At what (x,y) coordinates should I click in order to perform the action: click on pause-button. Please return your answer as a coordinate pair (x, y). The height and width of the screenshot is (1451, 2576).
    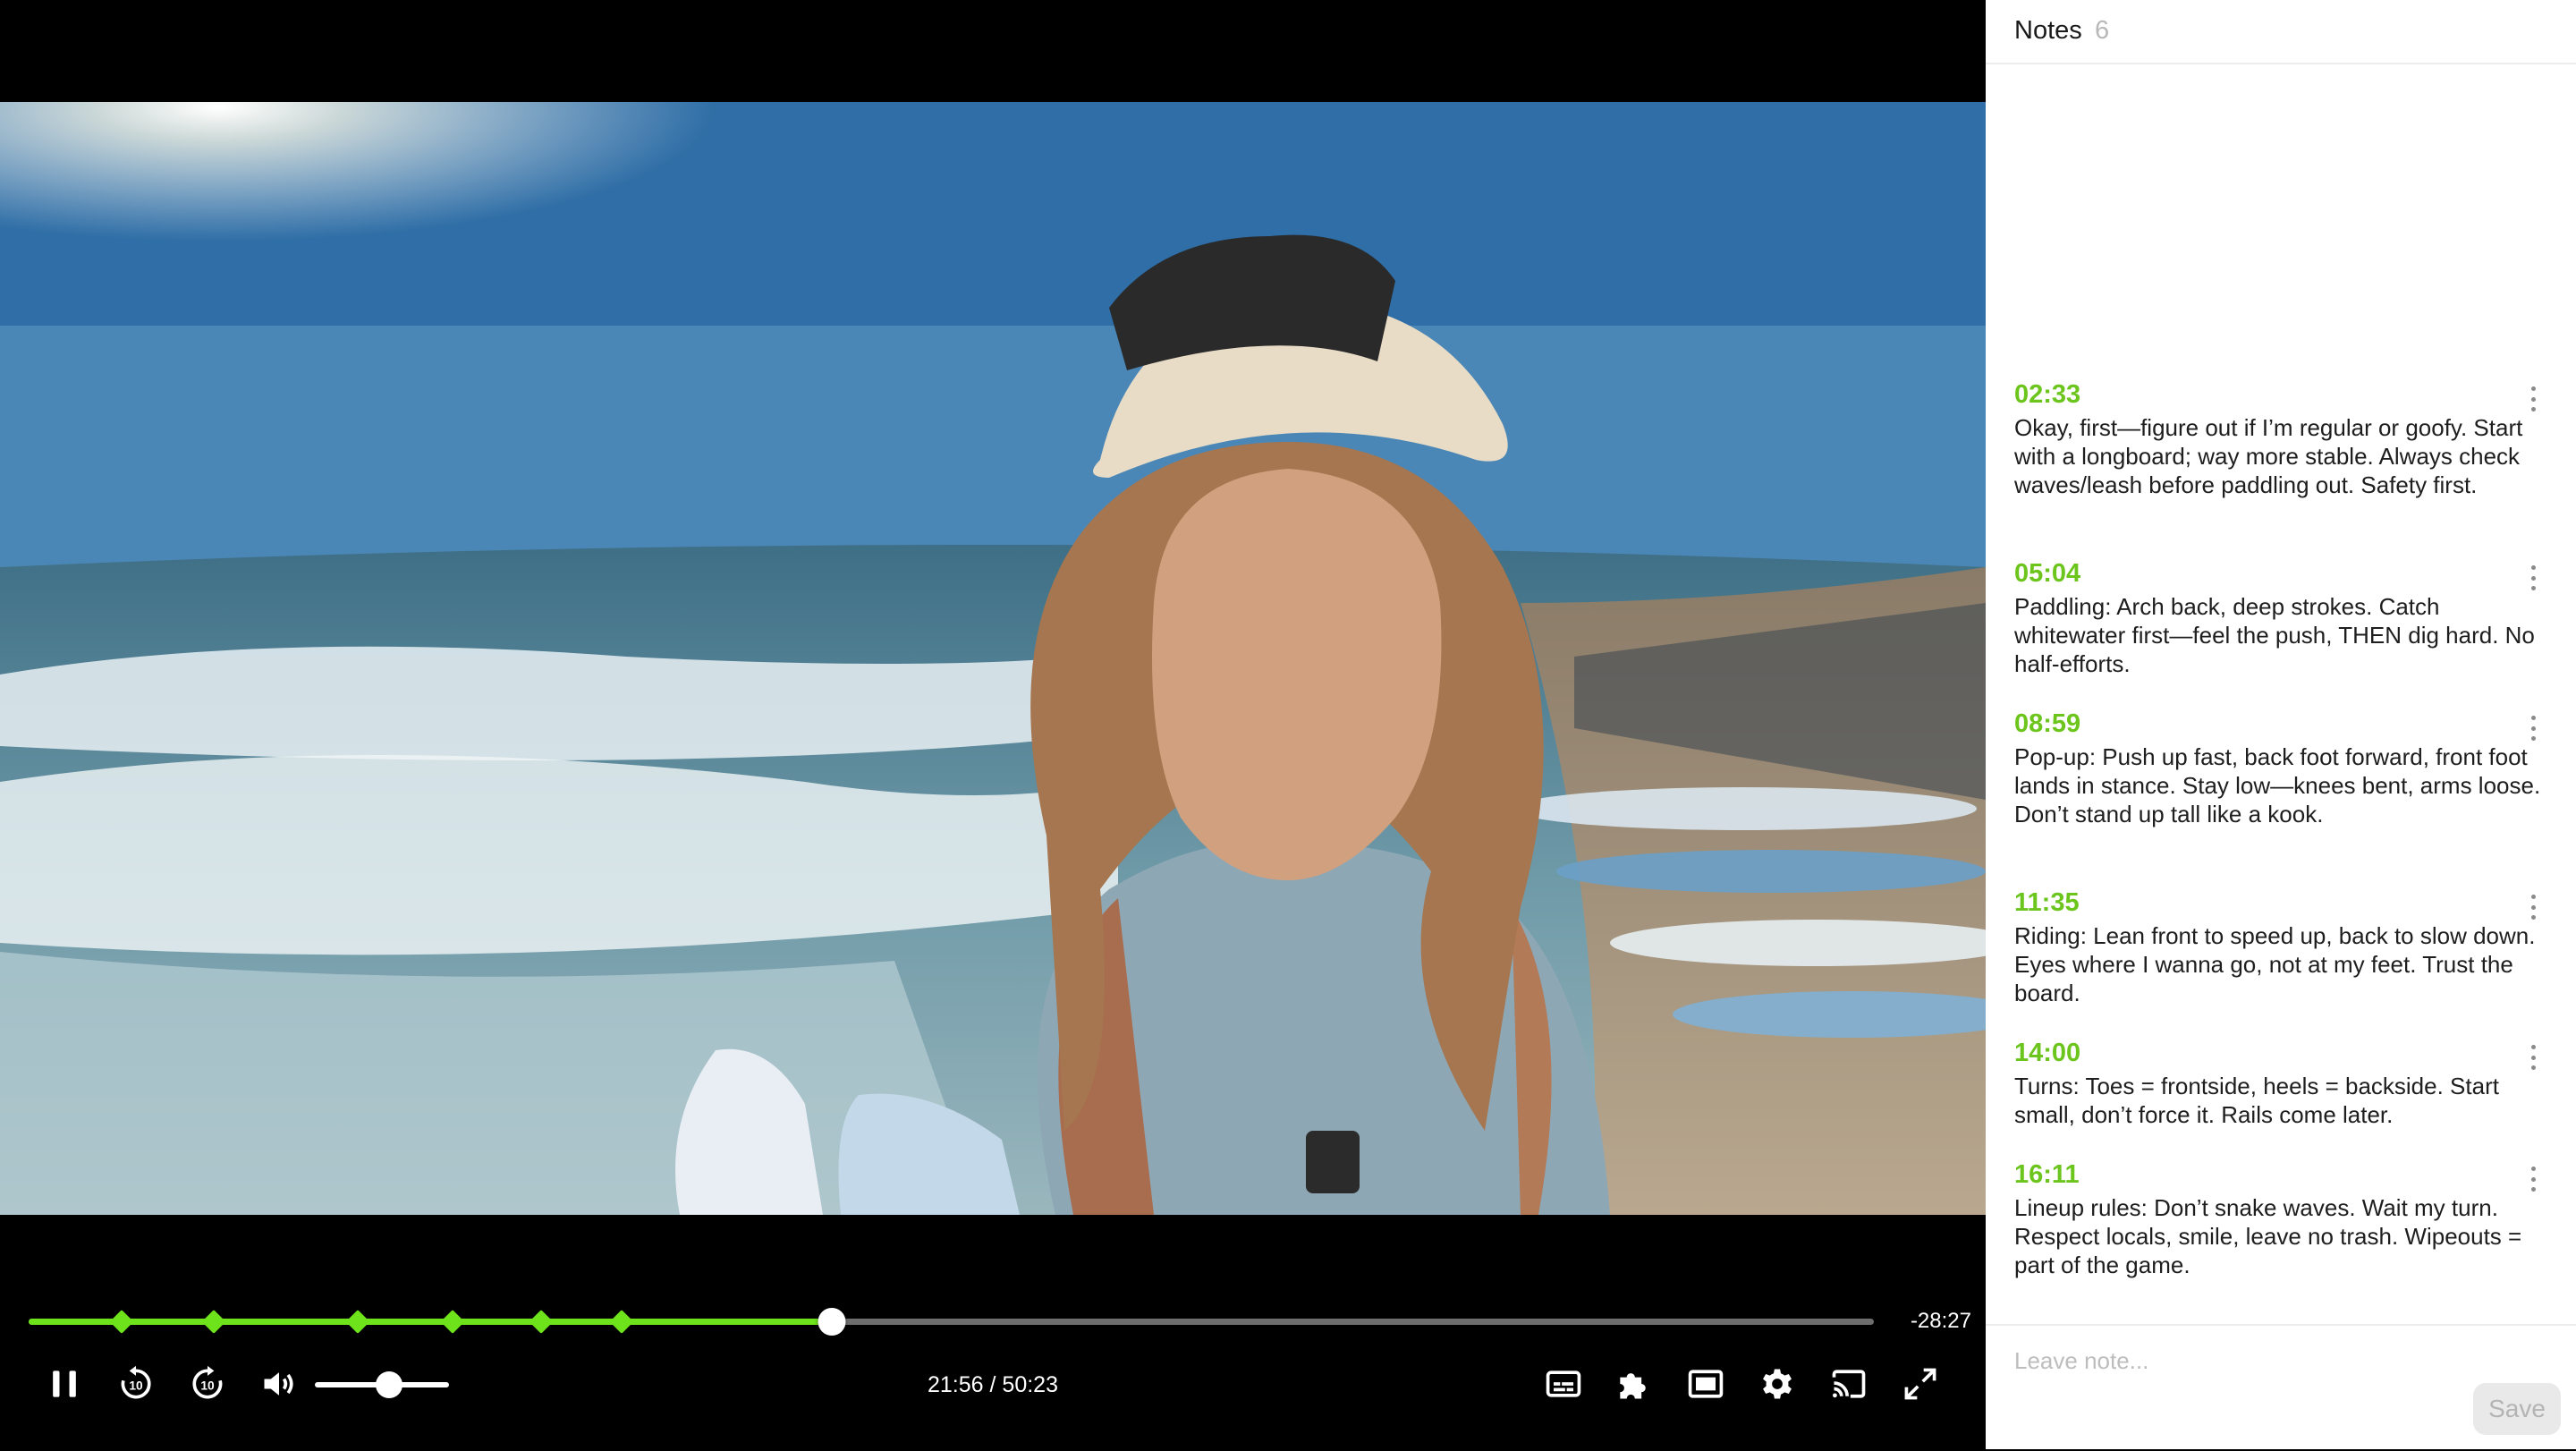
    Looking at the image, I should click on (64, 1384).